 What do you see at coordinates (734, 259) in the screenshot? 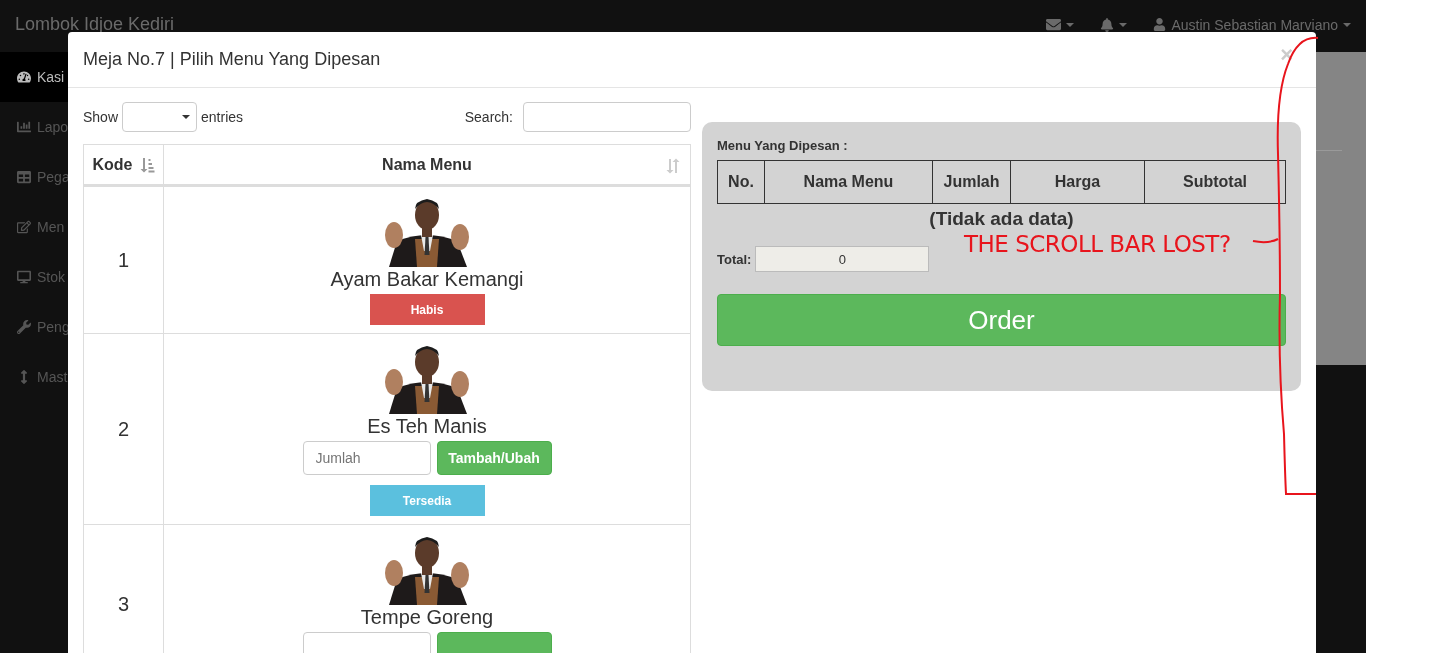
I see `total-label: Total:` at bounding box center [734, 259].